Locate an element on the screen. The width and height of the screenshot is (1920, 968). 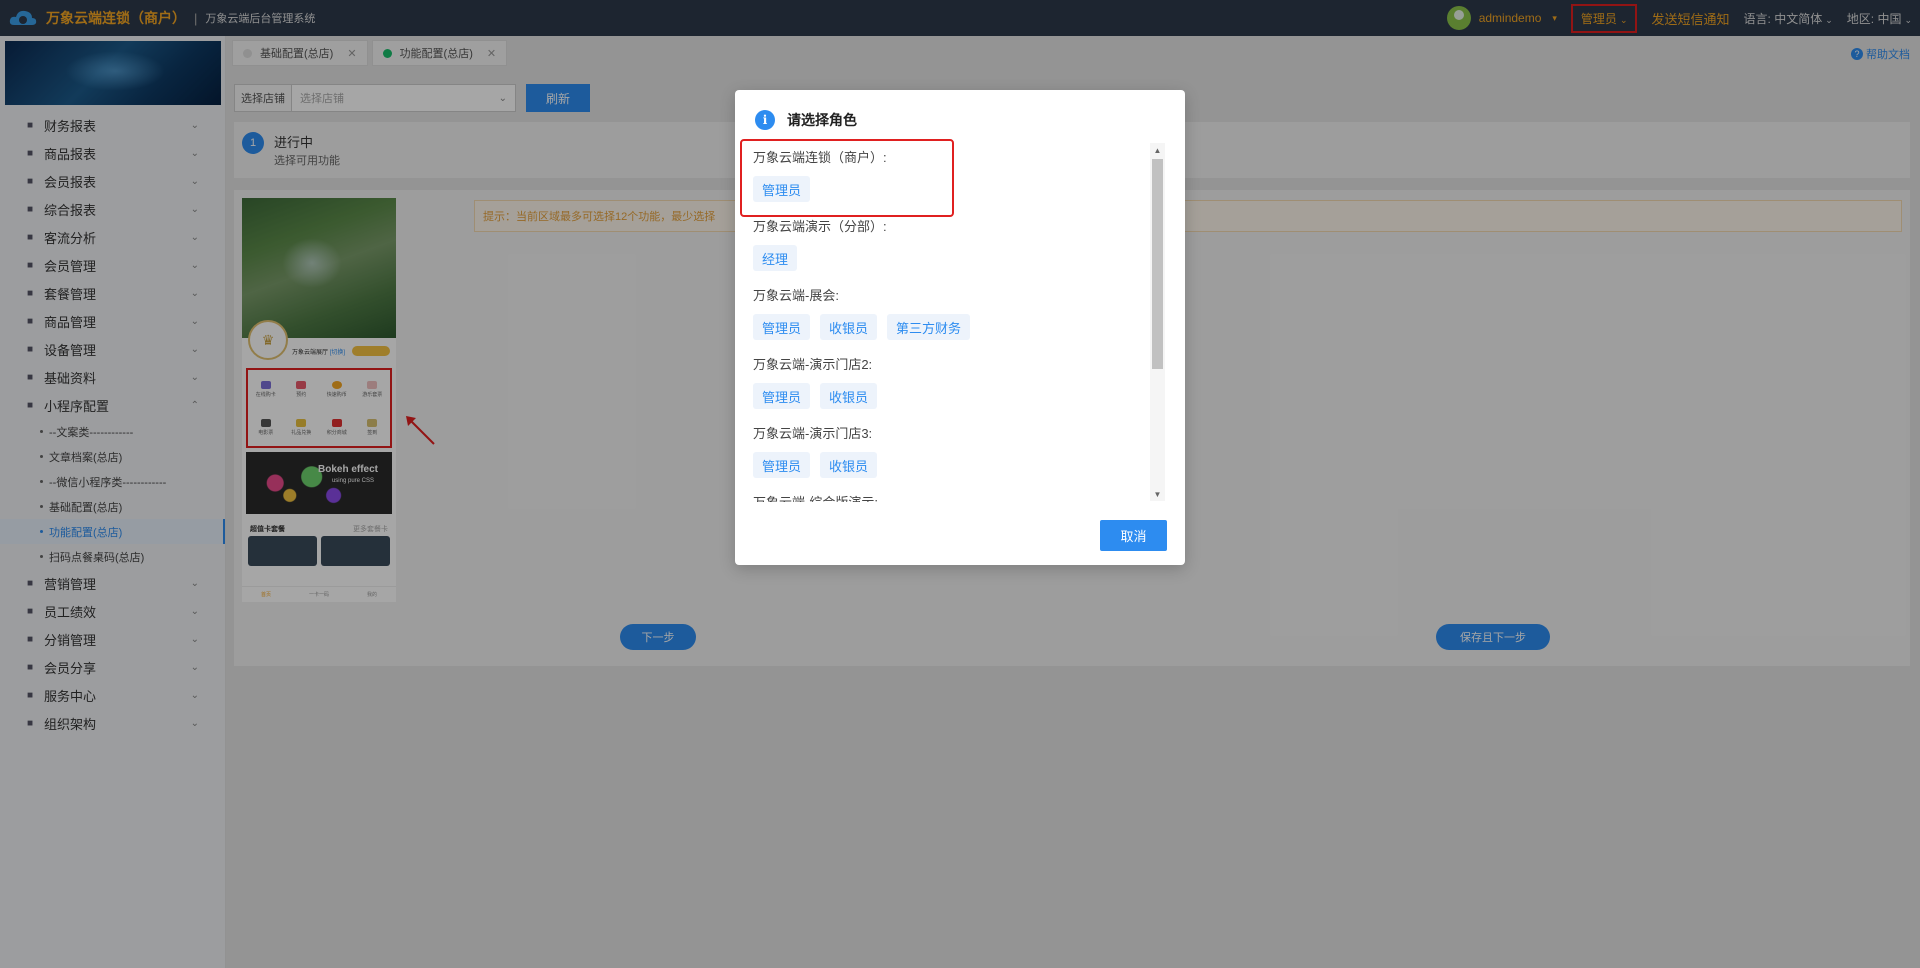
role-group-label: 万象云端演示（分部）: is located at coordinates (820, 226).